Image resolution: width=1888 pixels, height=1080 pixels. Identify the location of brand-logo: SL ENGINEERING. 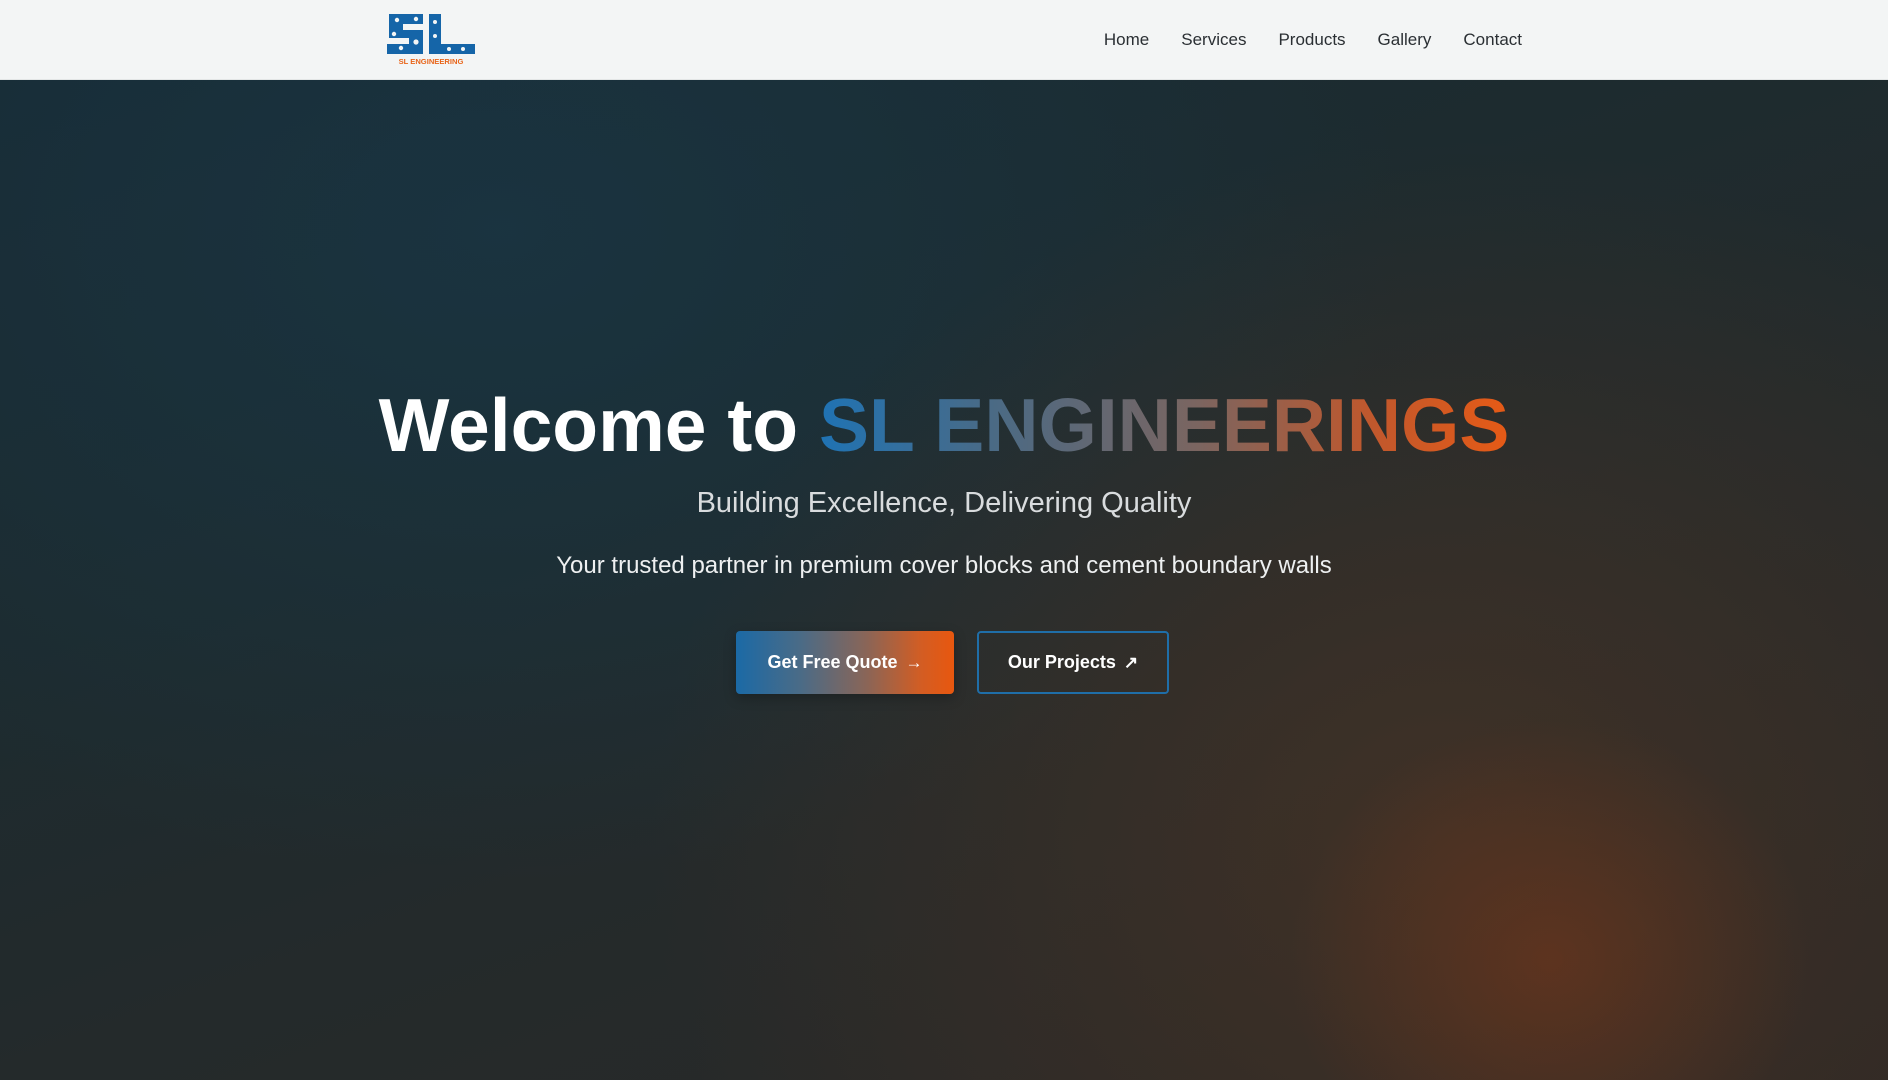
(431, 38).